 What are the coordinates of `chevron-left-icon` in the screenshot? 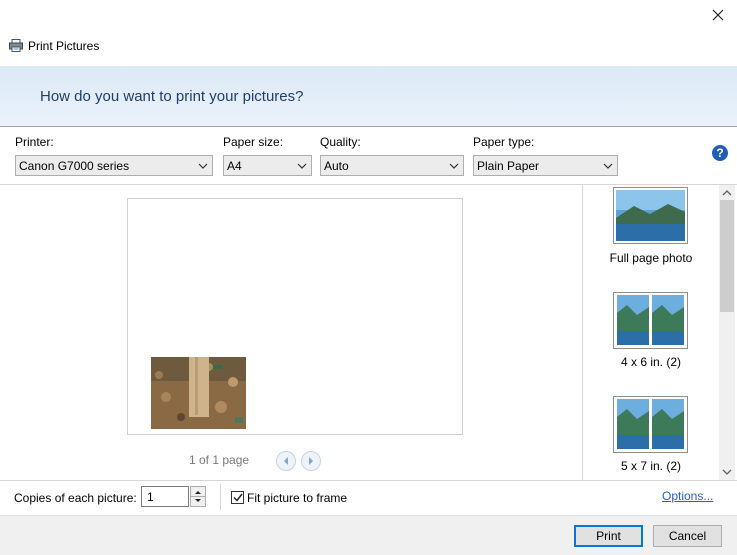 It's located at (286, 461).